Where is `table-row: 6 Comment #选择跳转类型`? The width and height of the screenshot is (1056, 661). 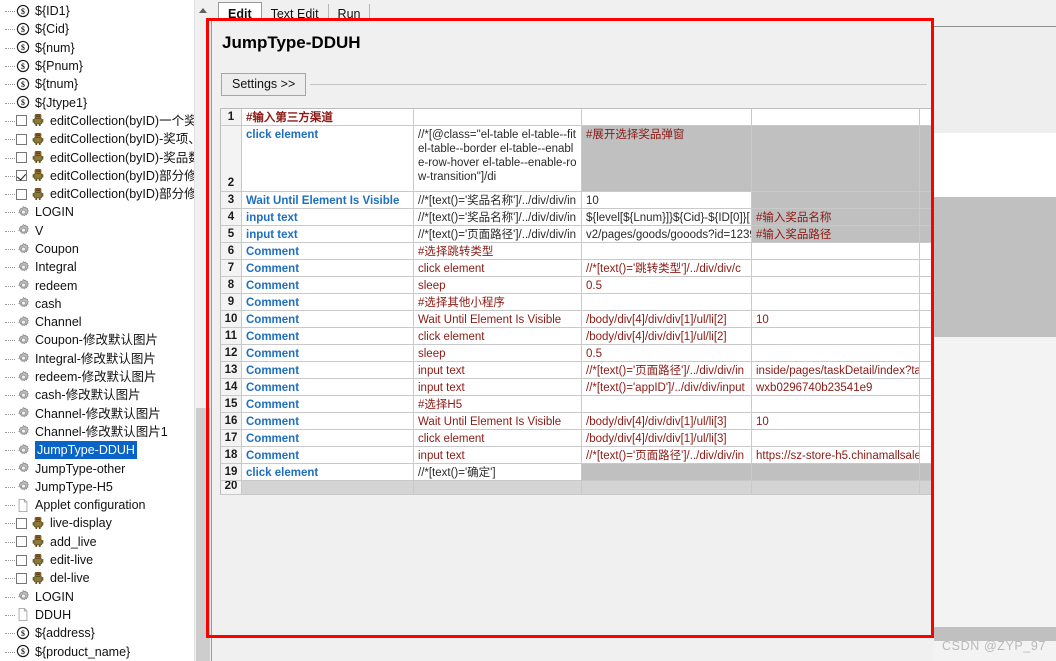 table-row: 6 Comment #选择跳转类型 is located at coordinates (576, 251).